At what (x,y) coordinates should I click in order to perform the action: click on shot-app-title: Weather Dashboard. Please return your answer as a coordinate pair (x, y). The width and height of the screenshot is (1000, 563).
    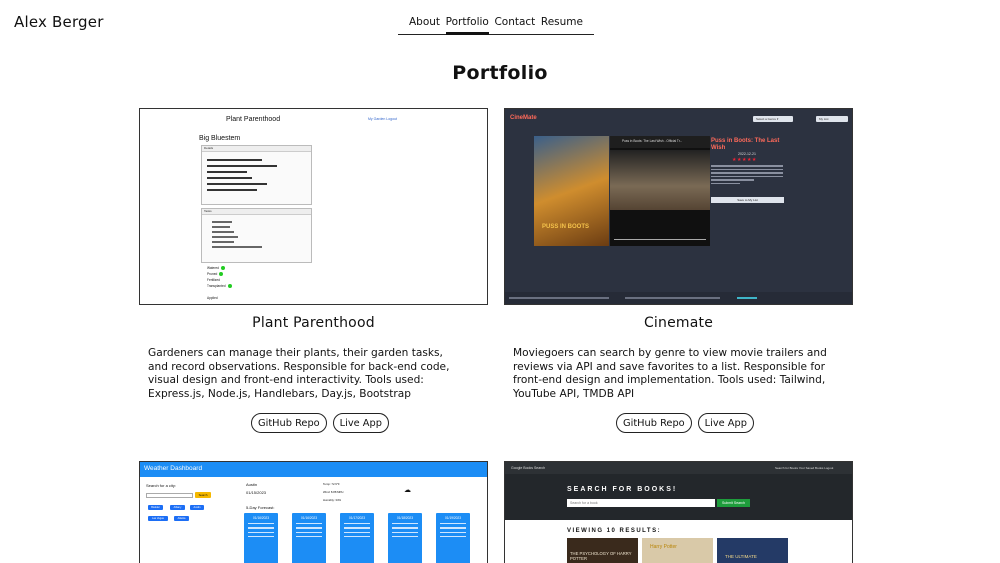
    Looking at the image, I should click on (173, 468).